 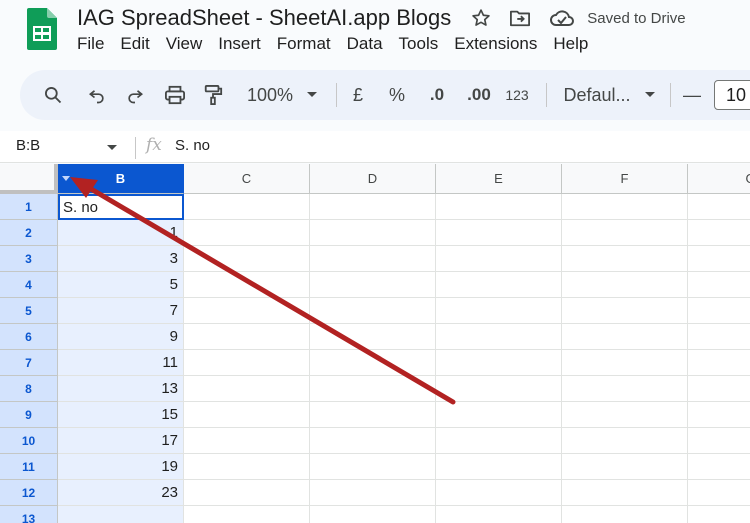 What do you see at coordinates (189, 44) in the screenshot?
I see `menu-view: View` at bounding box center [189, 44].